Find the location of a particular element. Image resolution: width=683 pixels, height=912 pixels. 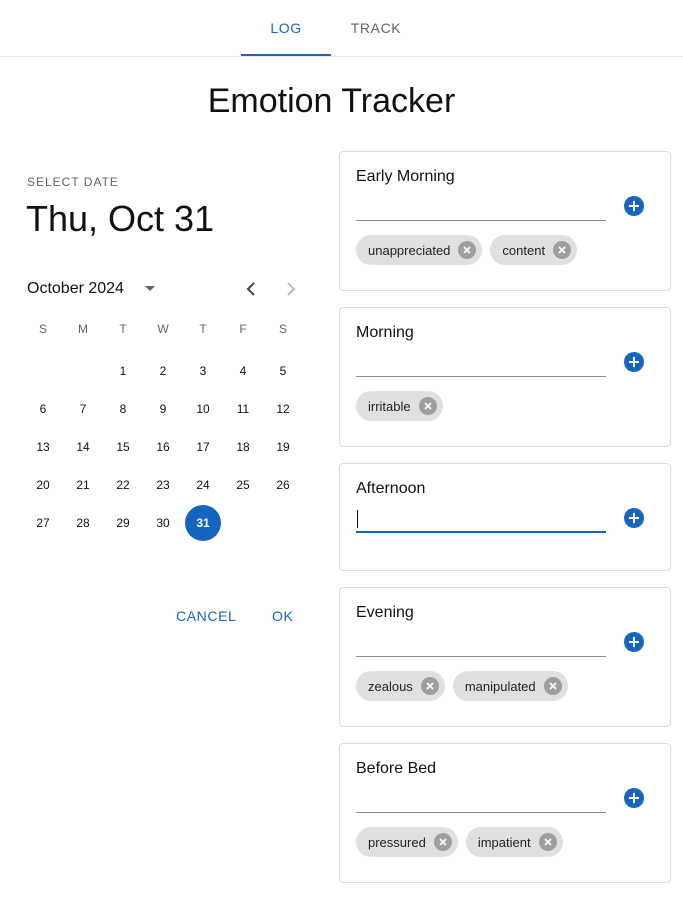

period-card-evening: Evening zealous manipulated is located at coordinates (505, 657).